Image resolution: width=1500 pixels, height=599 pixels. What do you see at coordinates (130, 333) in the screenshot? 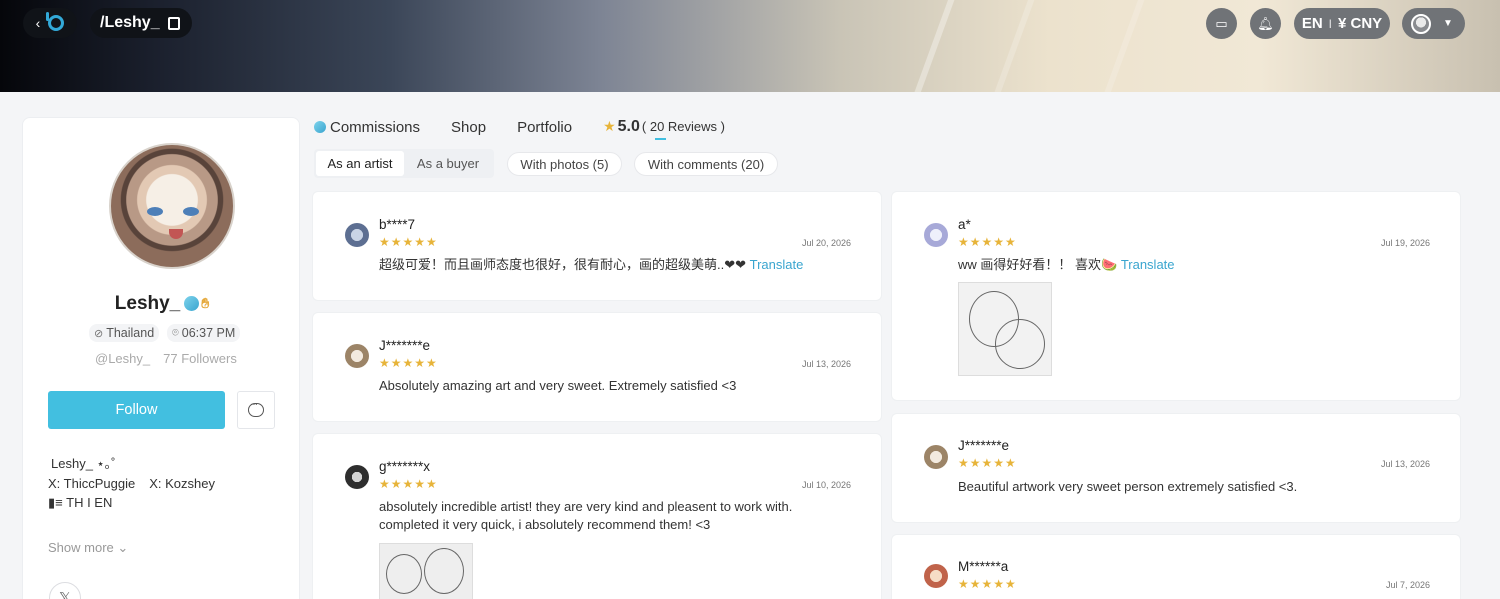
I see `country: Thailand` at bounding box center [130, 333].